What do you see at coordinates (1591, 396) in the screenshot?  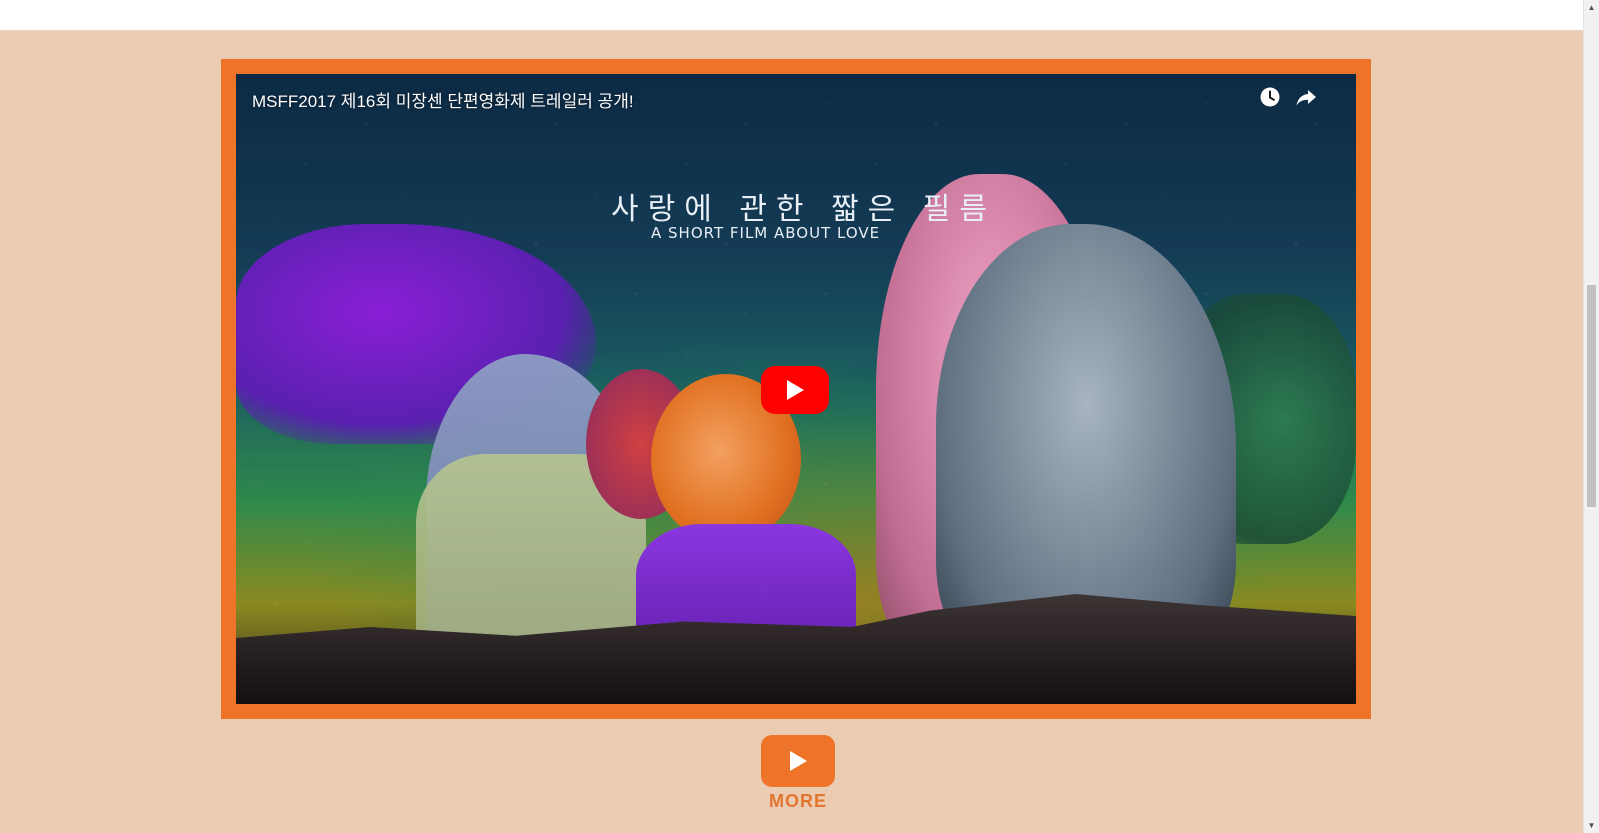 I see `scrollbar-thumb` at bounding box center [1591, 396].